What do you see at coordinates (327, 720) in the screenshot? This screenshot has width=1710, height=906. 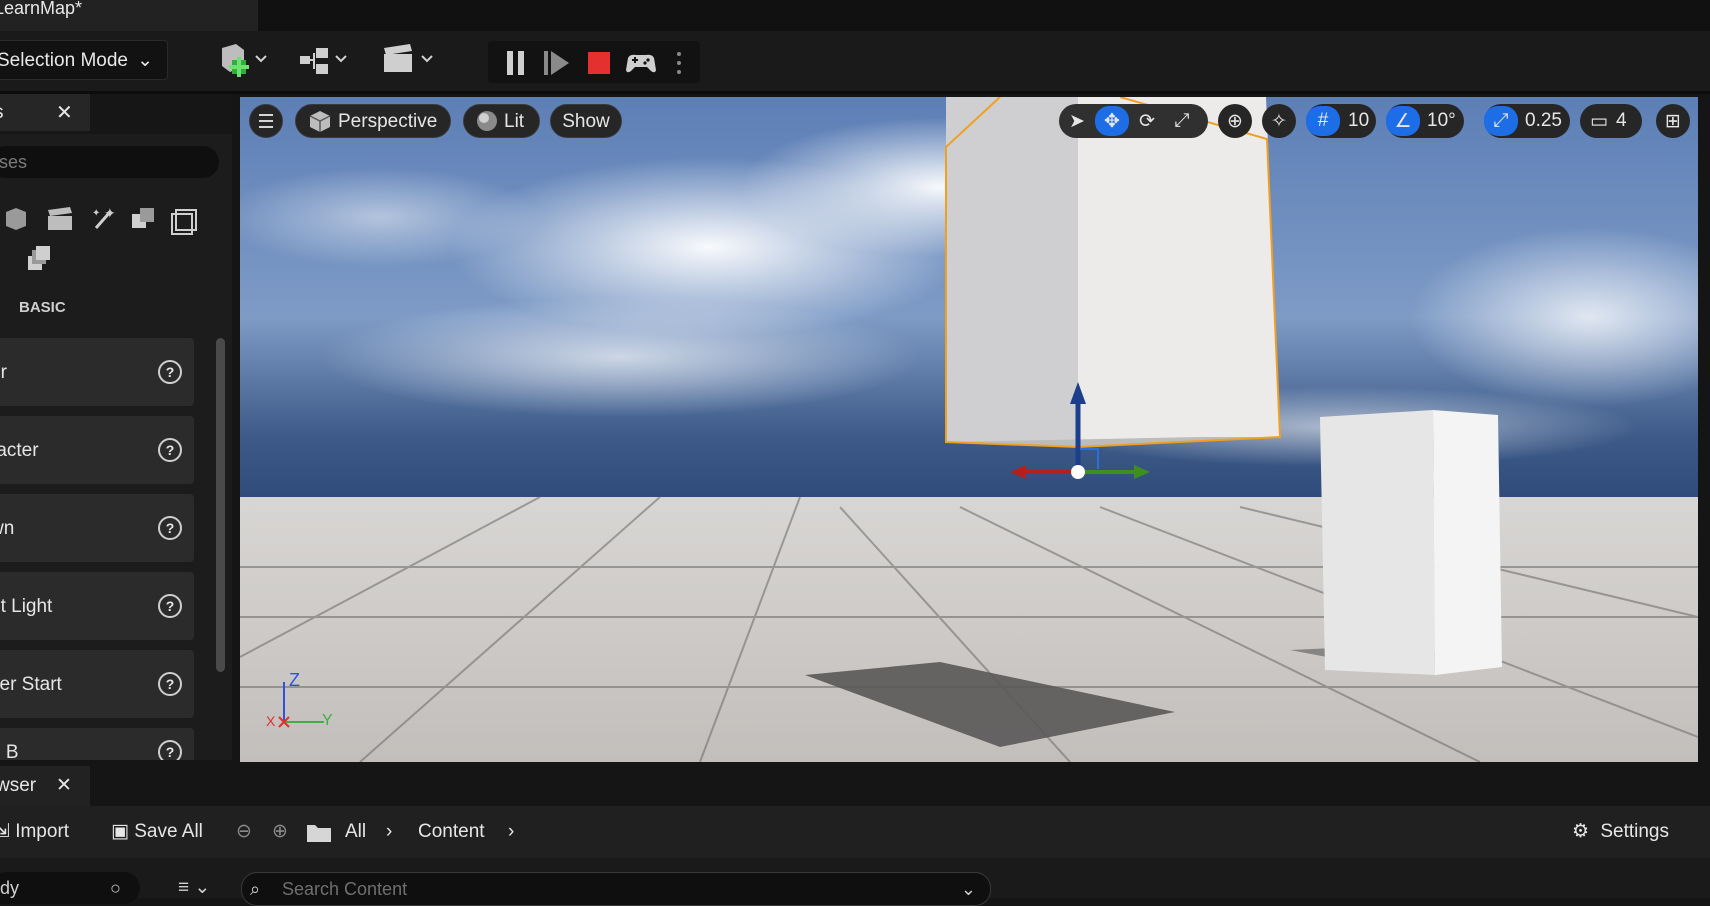 I see `axis-y-label: Y` at bounding box center [327, 720].